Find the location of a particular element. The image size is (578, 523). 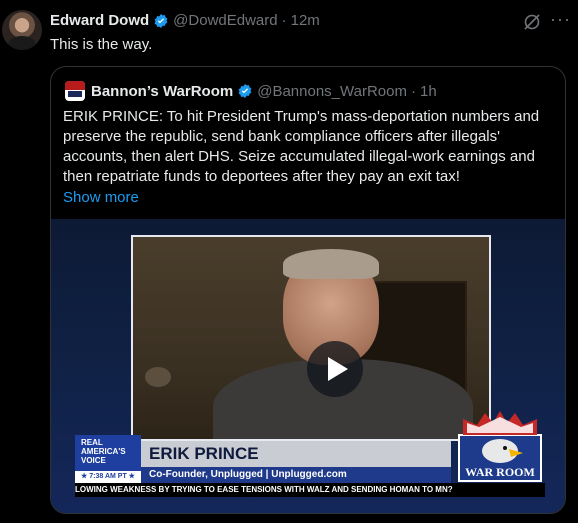

more-icon: ··· is located at coordinates (560, 21).